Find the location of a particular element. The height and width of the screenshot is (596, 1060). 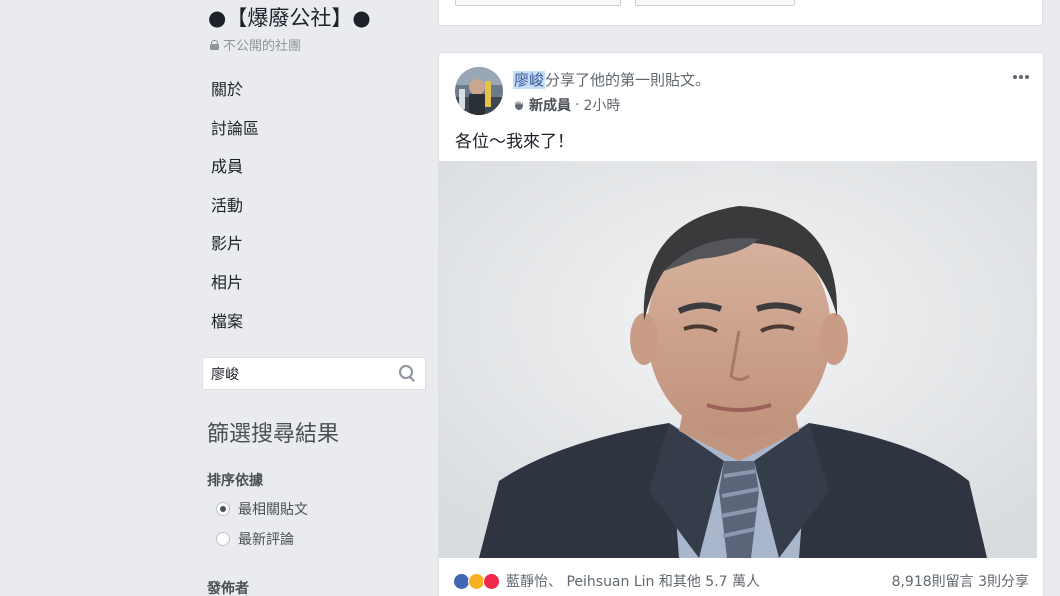

joined-button is located at coordinates (538, 3).